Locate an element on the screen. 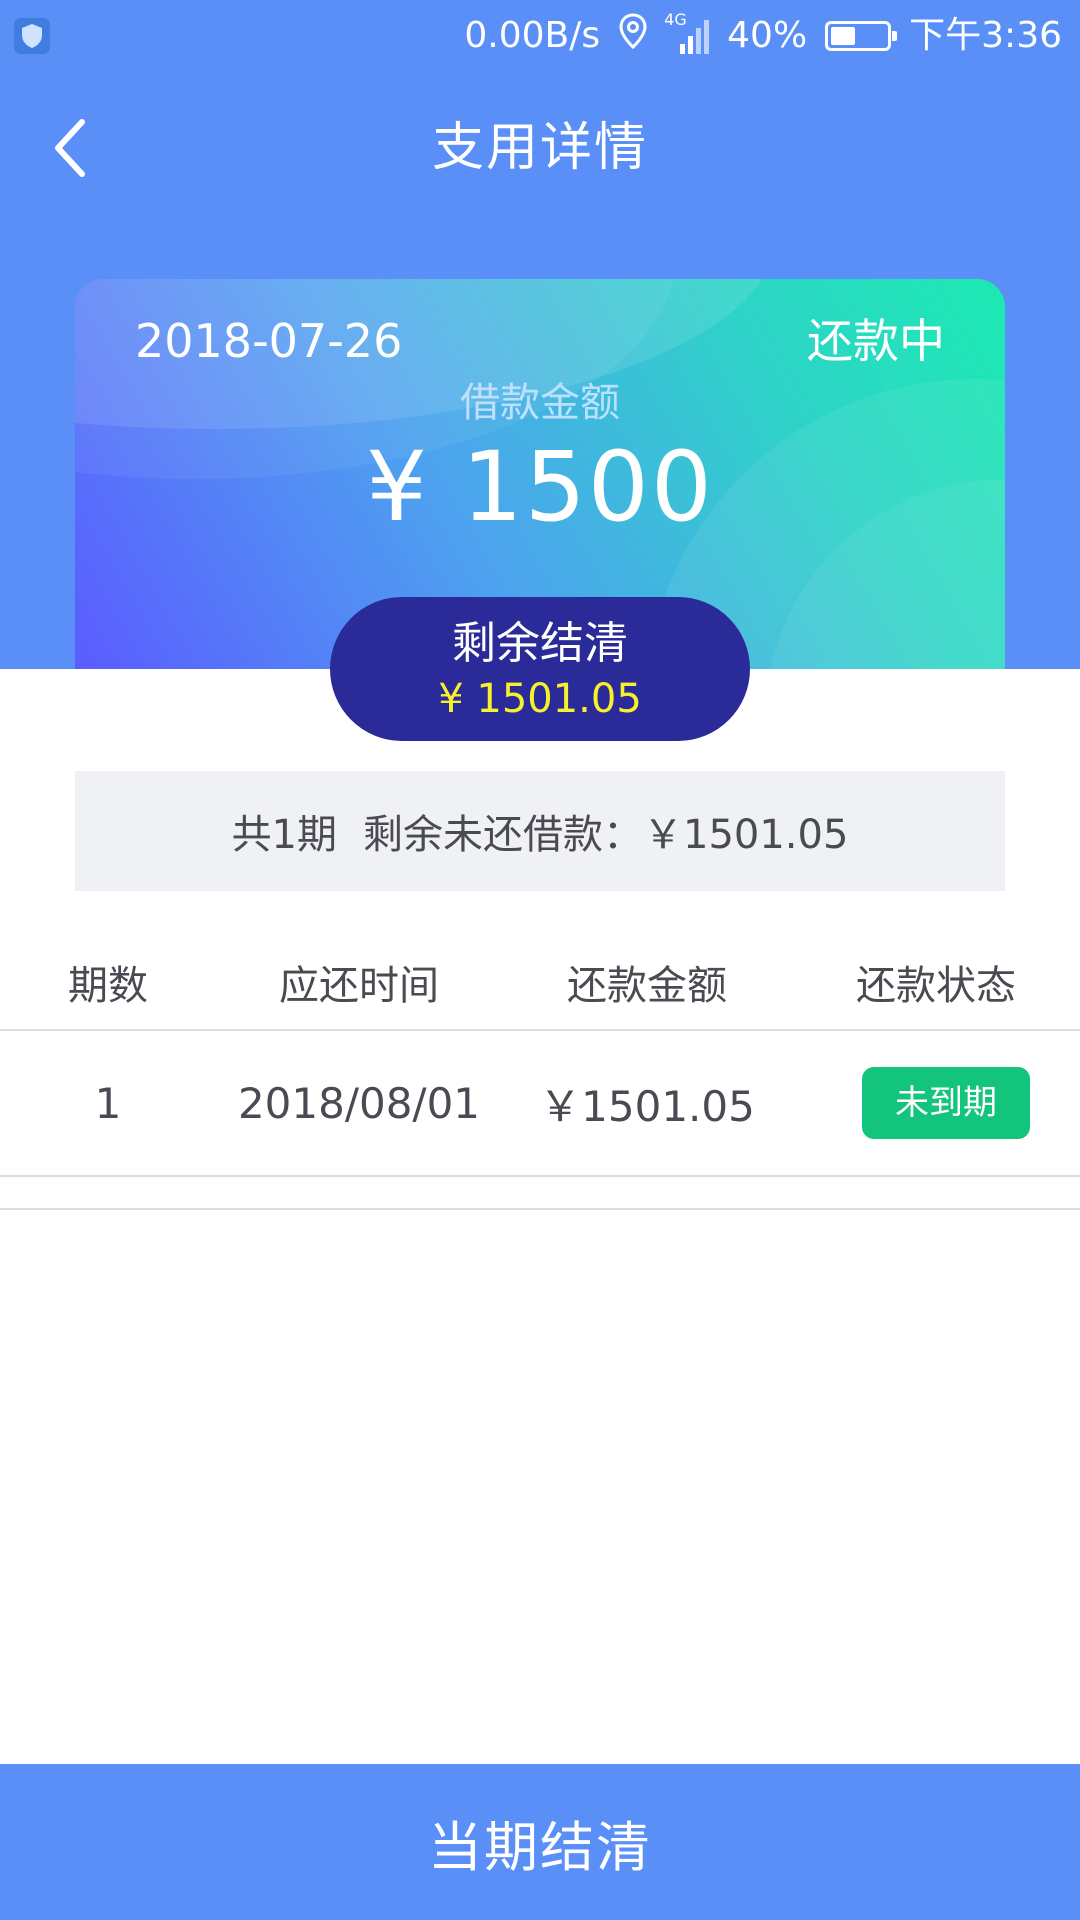 The width and height of the screenshot is (1080, 1920). settle-current-button: 当期结清 is located at coordinates (540, 1842).